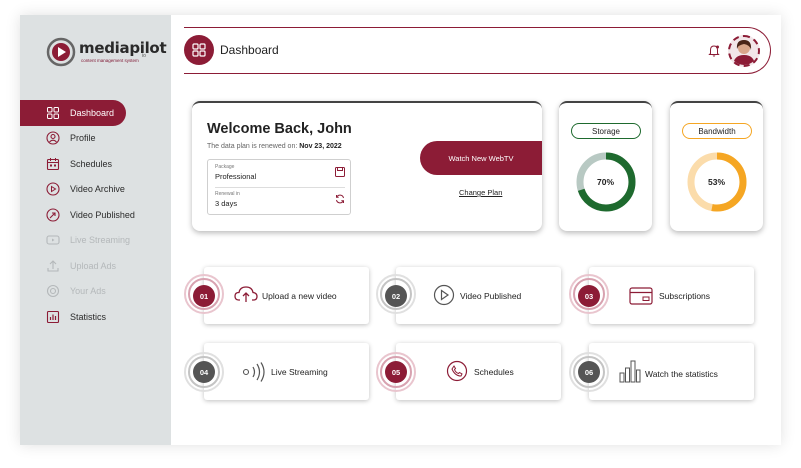  I want to click on page-title: Dashboard, so click(249, 50).